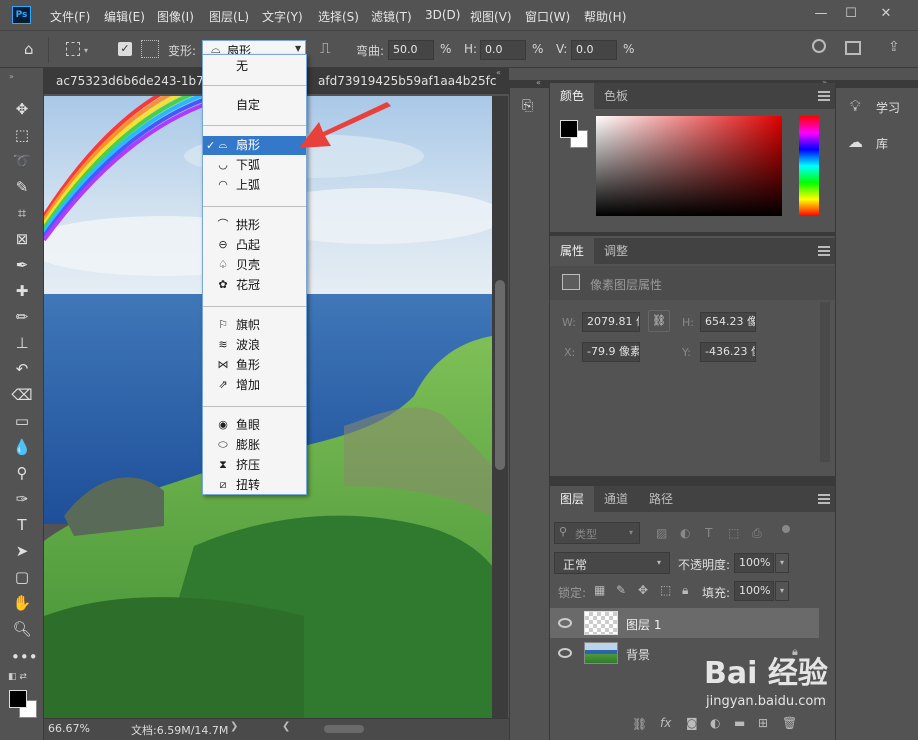  I want to click on quick-select-tool-icon: ✎, so click(22, 187).